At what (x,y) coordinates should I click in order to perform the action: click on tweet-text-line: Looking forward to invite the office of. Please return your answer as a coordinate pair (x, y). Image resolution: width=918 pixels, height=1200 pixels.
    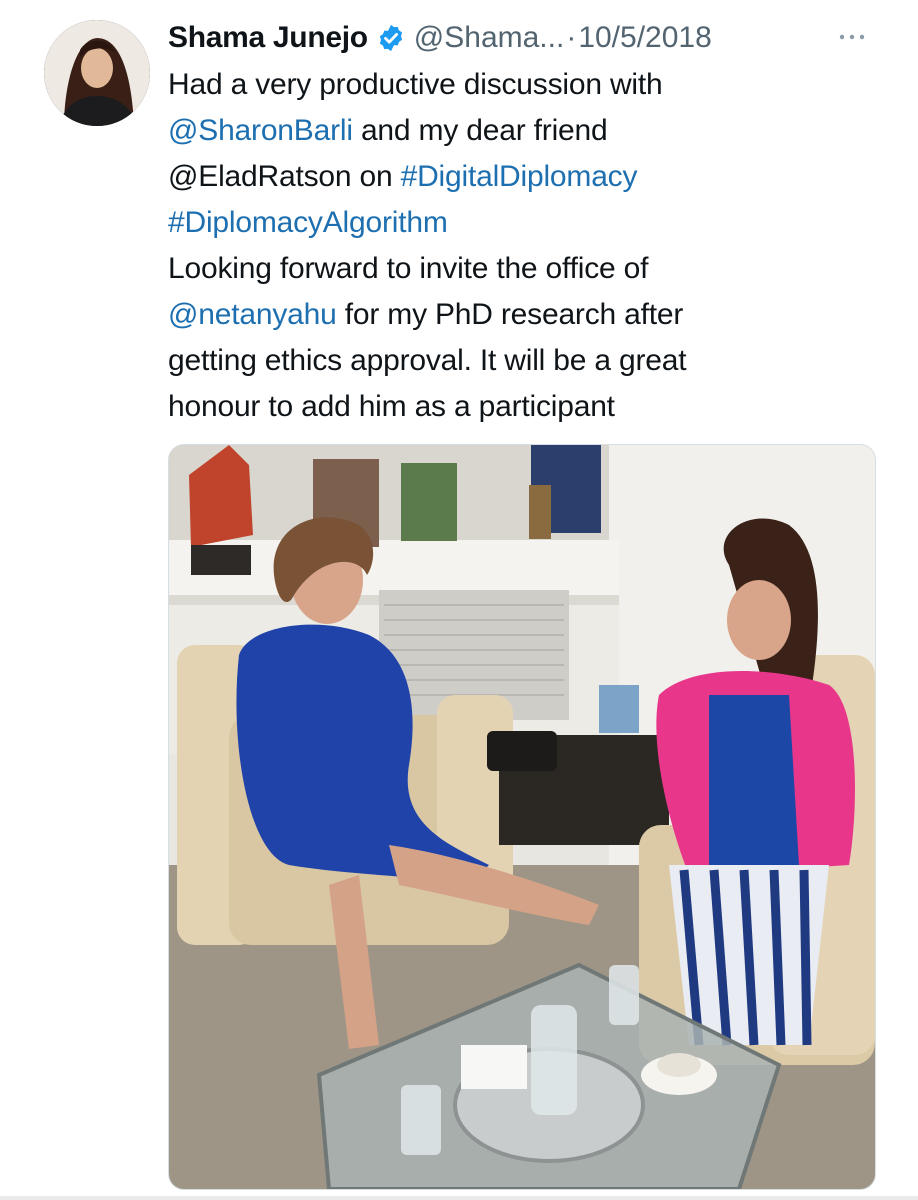
    Looking at the image, I should click on (518, 269).